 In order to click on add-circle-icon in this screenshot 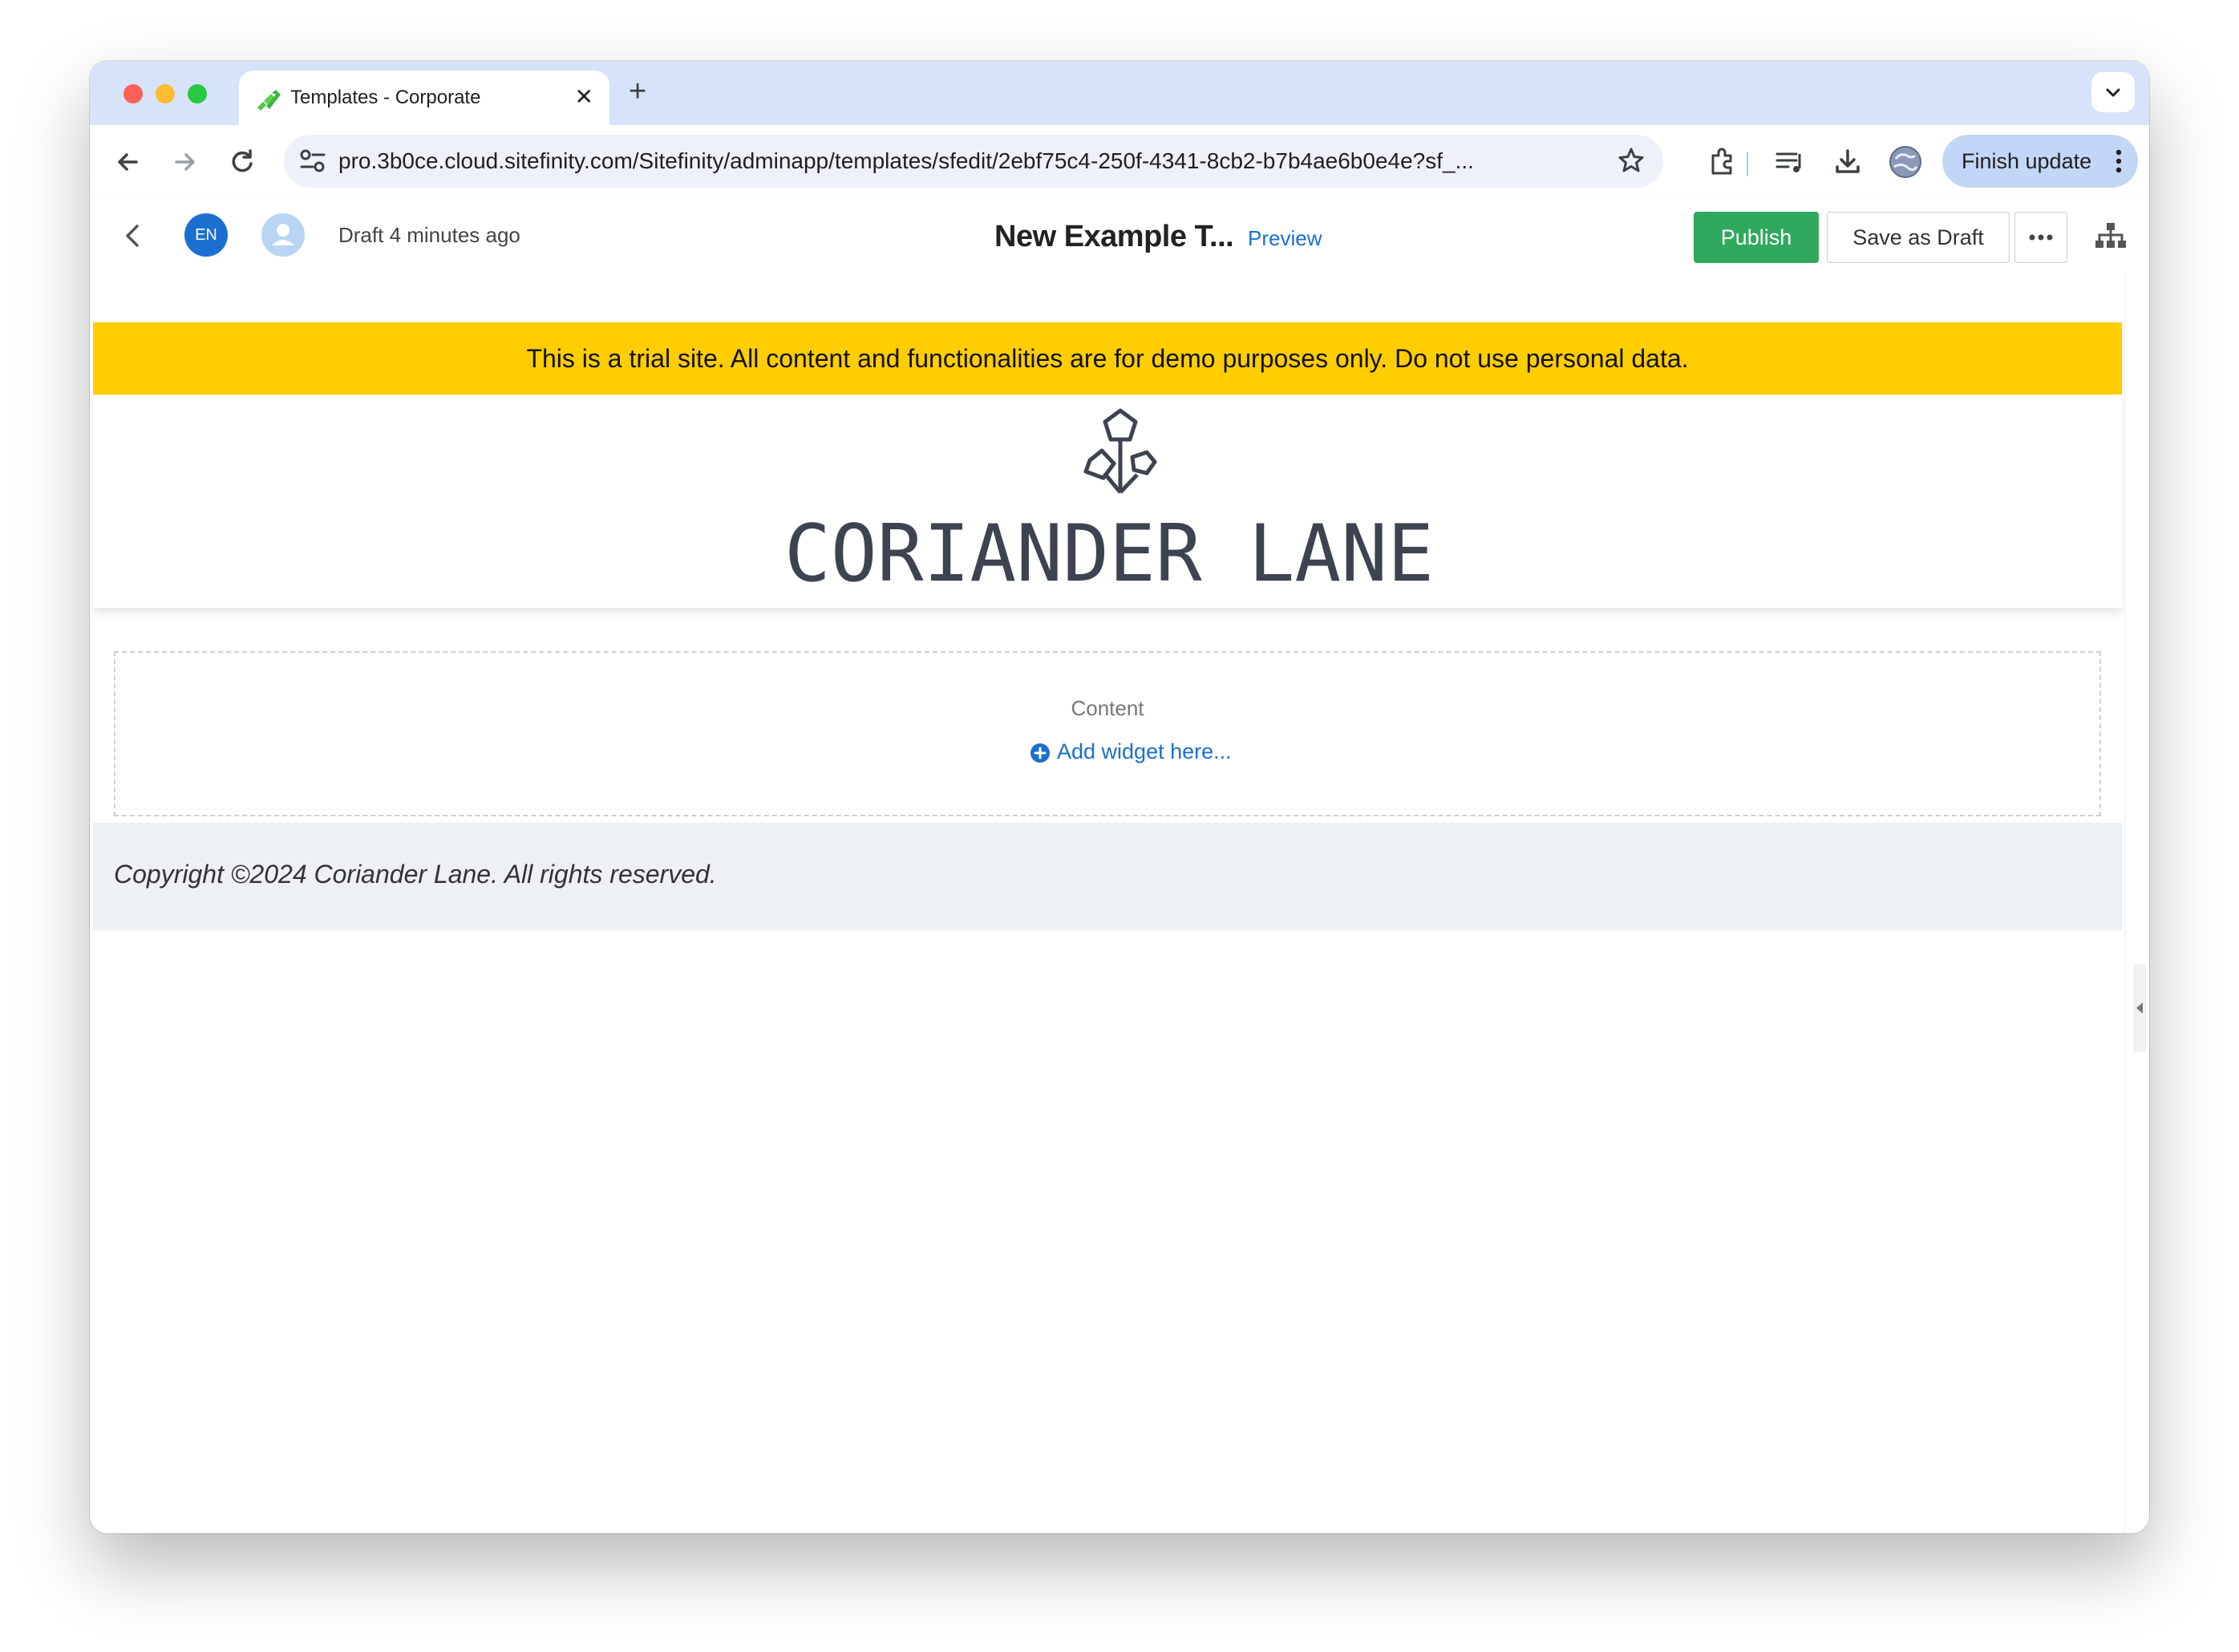, I will do `click(1040, 753)`.